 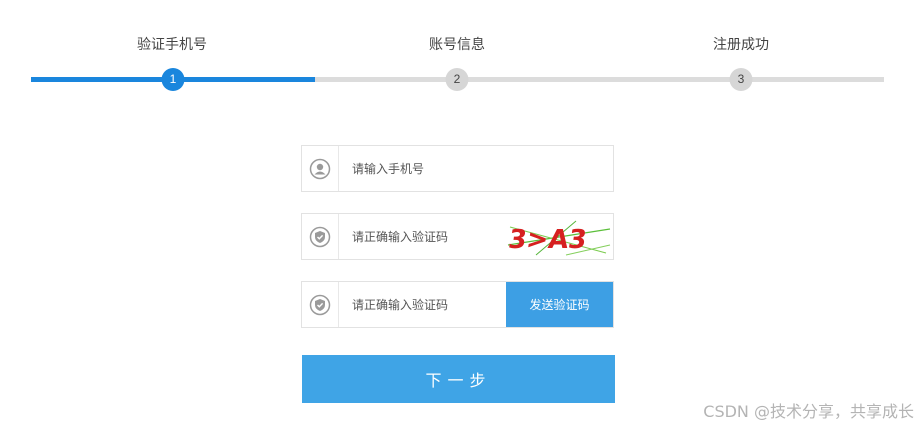 What do you see at coordinates (427, 305) in the screenshot?
I see `sms-code-input` at bounding box center [427, 305].